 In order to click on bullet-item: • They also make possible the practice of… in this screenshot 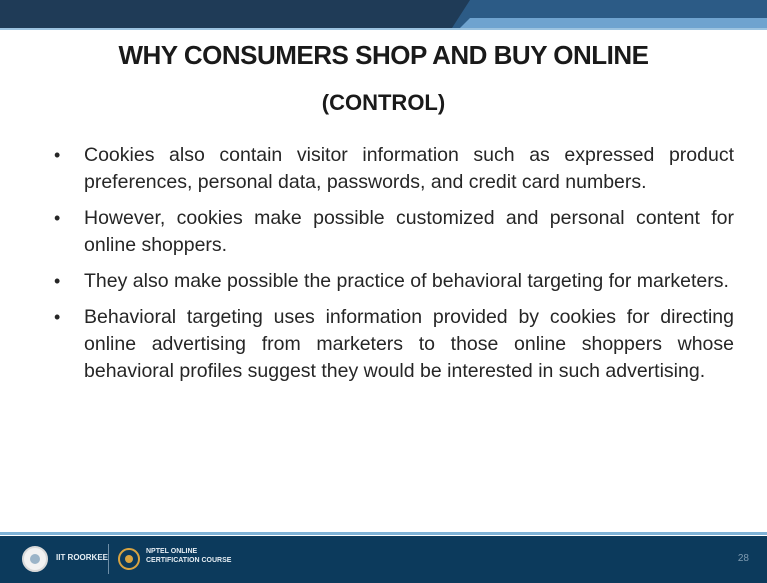, I will do `click(387, 281)`.